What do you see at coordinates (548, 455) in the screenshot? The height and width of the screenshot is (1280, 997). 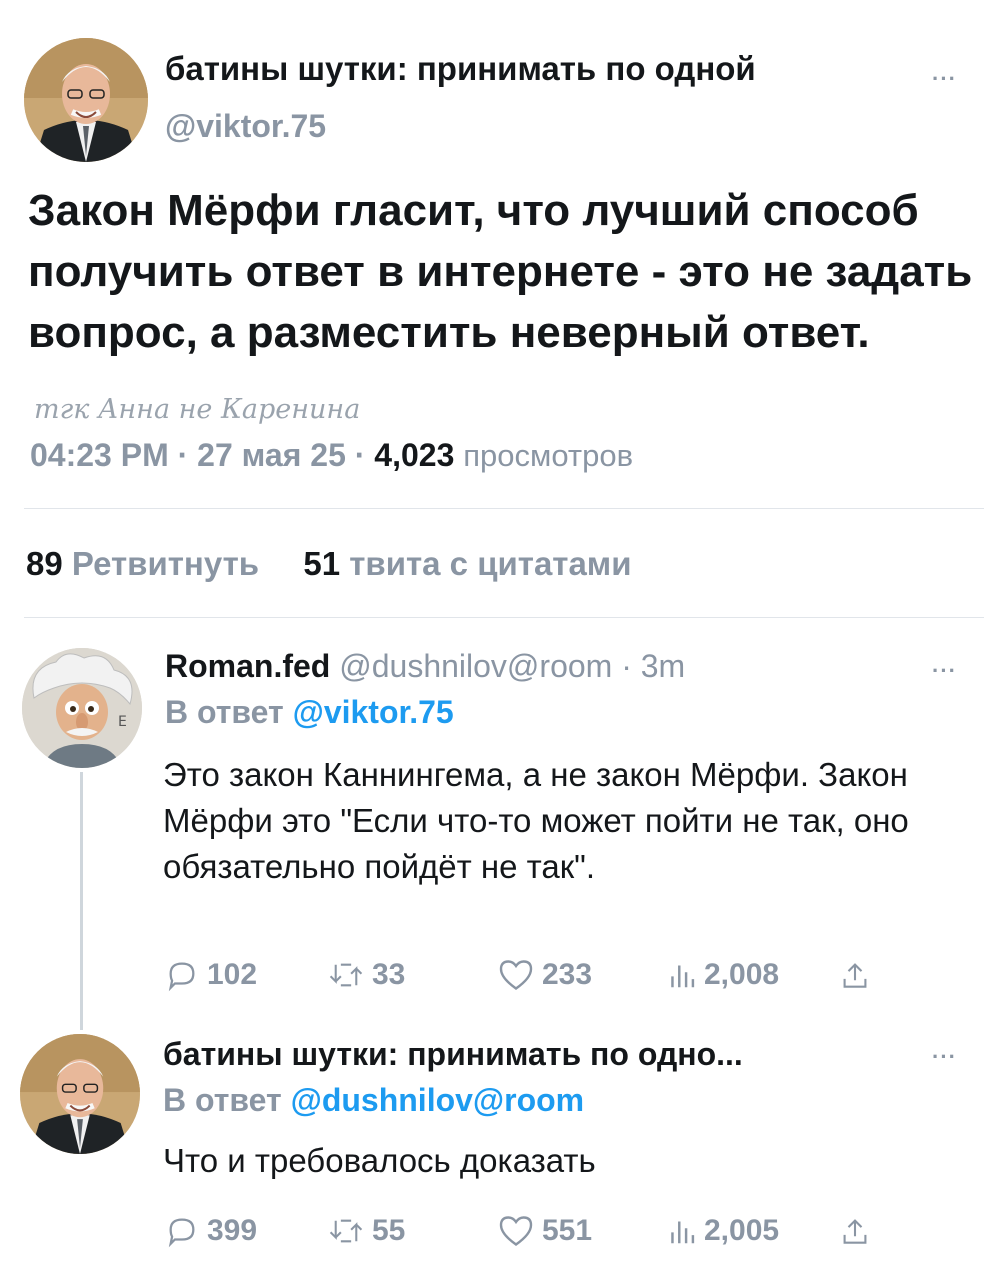 I see `views-label: просмотров` at bounding box center [548, 455].